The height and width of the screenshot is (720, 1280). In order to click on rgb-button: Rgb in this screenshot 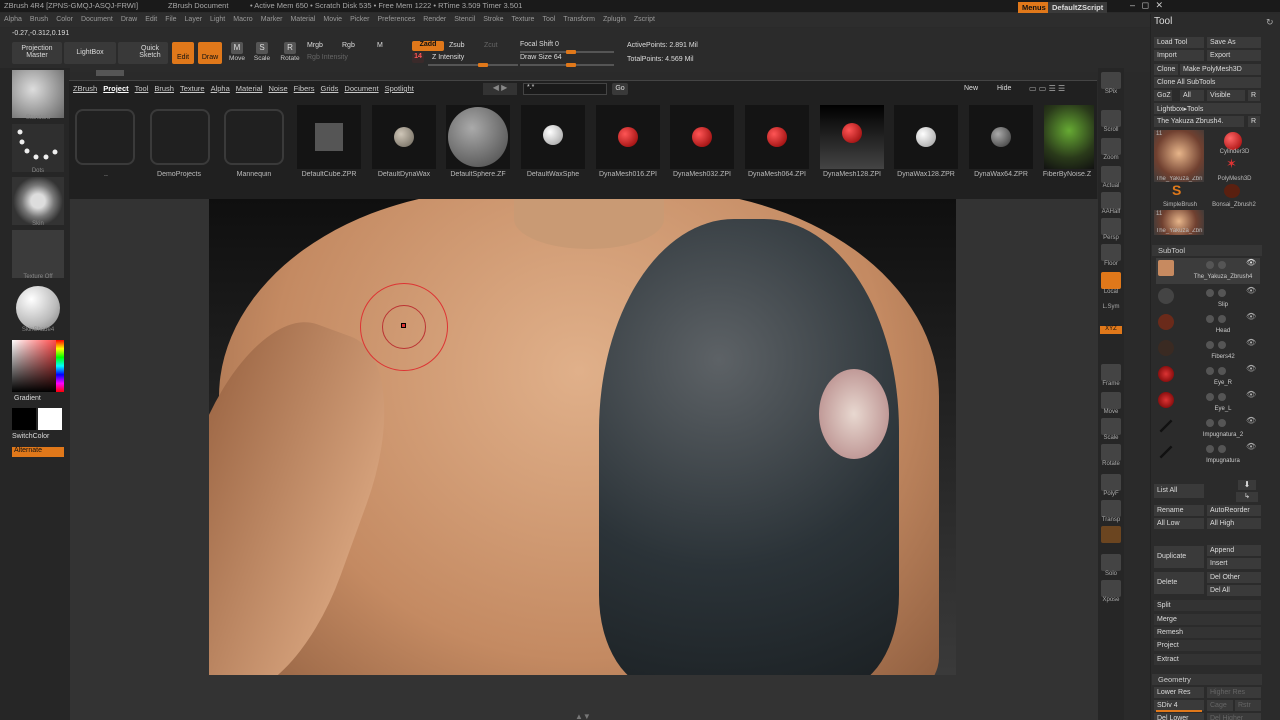, I will do `click(348, 45)`.